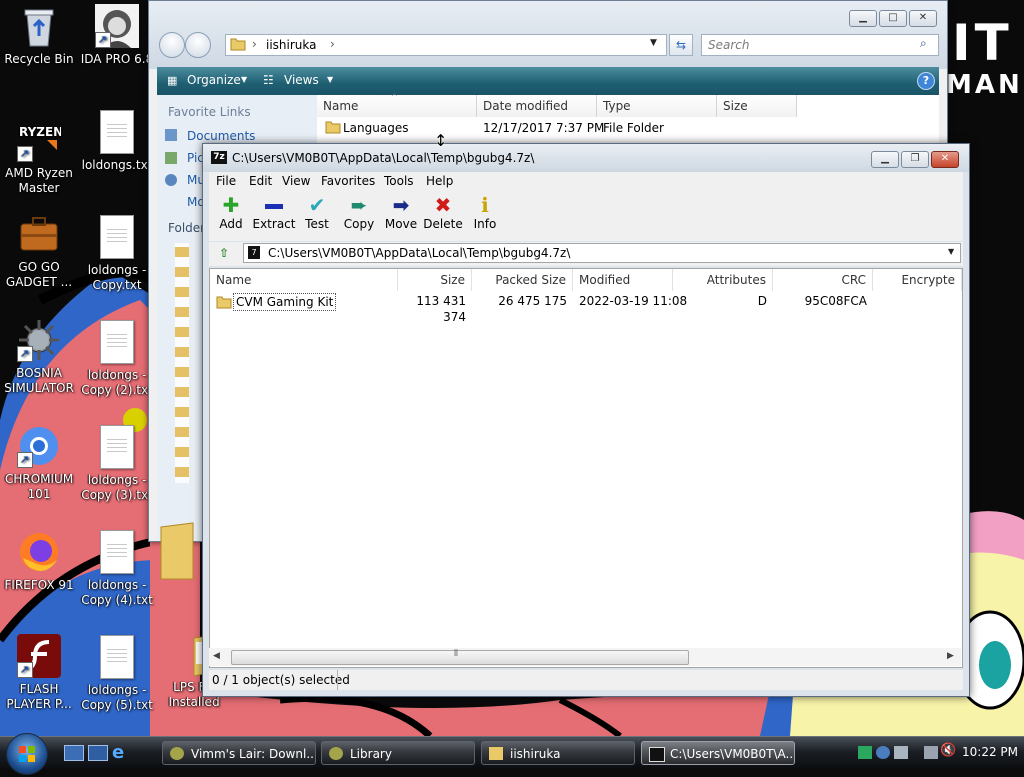 This screenshot has width=1024, height=777. What do you see at coordinates (231, 216) in the screenshot?
I see `add-button: ✚ Add` at bounding box center [231, 216].